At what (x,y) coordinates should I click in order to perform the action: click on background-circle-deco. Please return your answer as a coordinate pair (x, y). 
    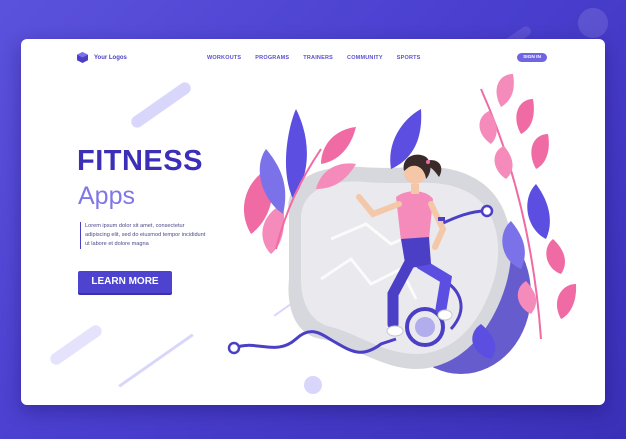
    Looking at the image, I should click on (593, 23).